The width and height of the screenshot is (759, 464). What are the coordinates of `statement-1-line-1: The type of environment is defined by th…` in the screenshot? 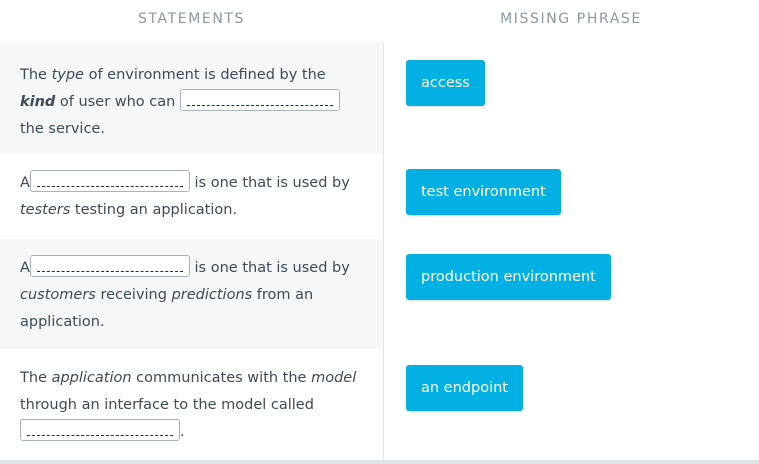 It's located at (191, 75).